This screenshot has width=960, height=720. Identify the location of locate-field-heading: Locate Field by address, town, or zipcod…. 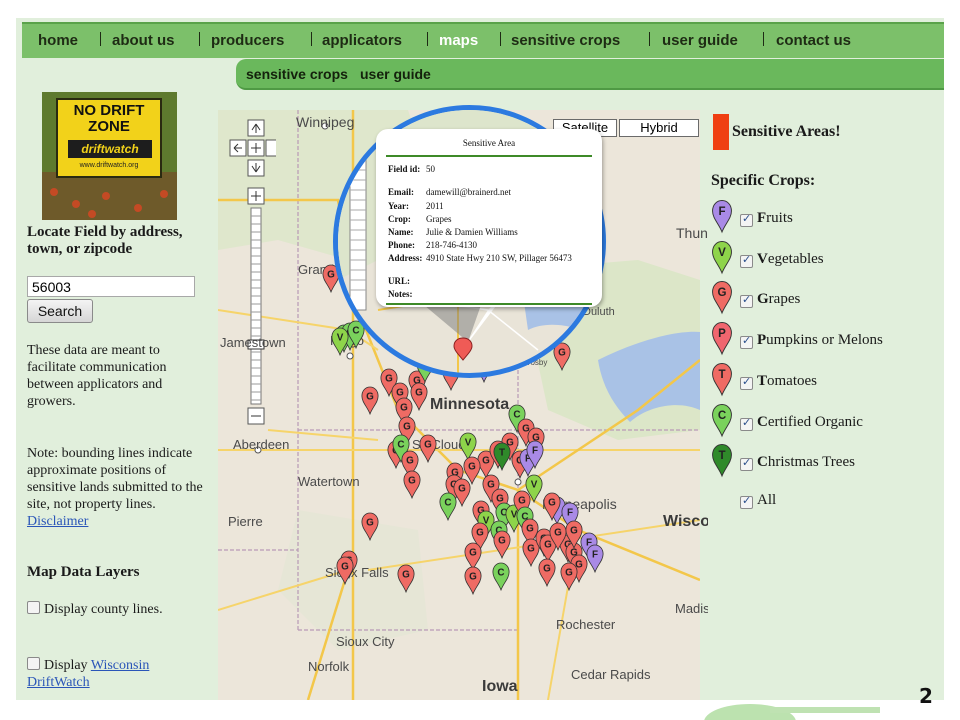
(105, 240).